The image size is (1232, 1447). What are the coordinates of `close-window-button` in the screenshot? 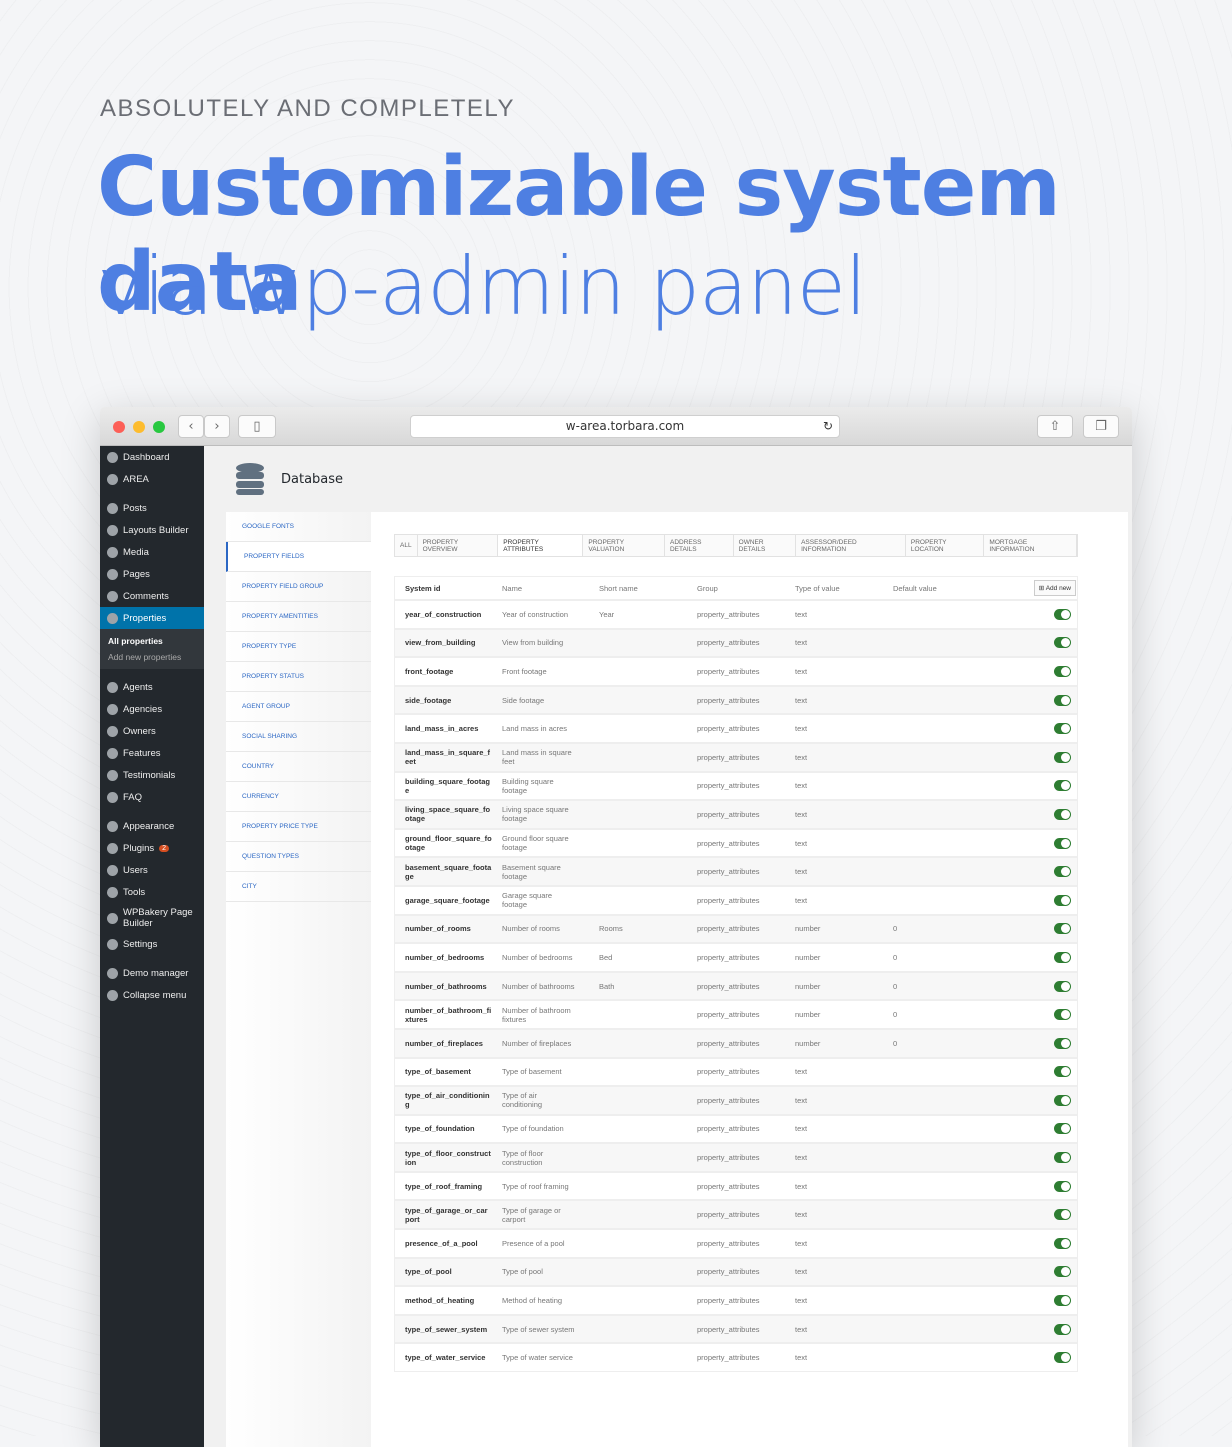 It's located at (119, 427).